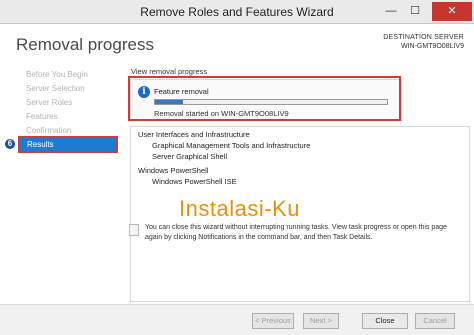 The width and height of the screenshot is (474, 335). Describe the element at coordinates (194, 134) in the screenshot. I see `list-item: User Interfaces and Infrastructure` at that location.